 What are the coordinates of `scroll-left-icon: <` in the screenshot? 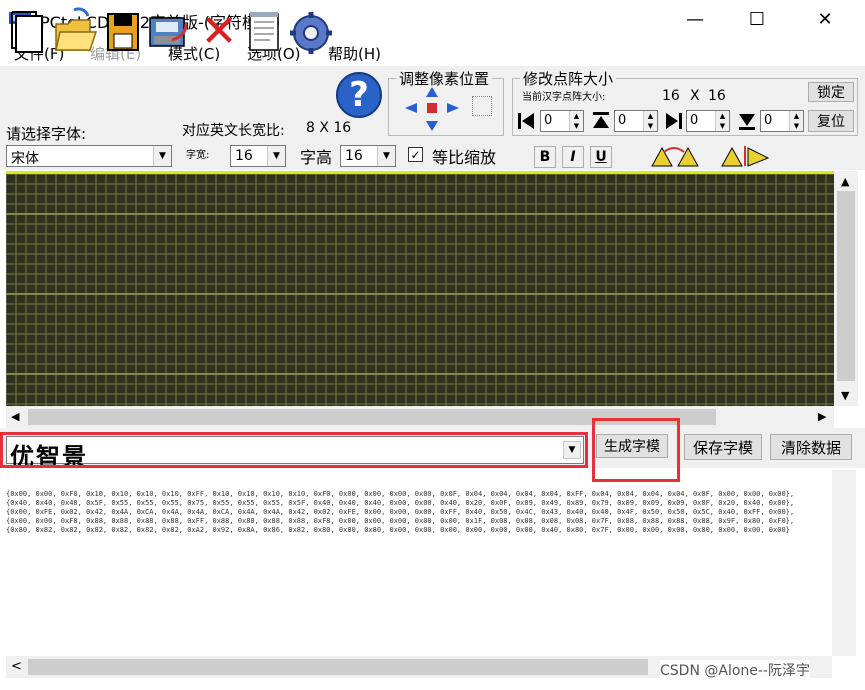 It's located at (16, 666).